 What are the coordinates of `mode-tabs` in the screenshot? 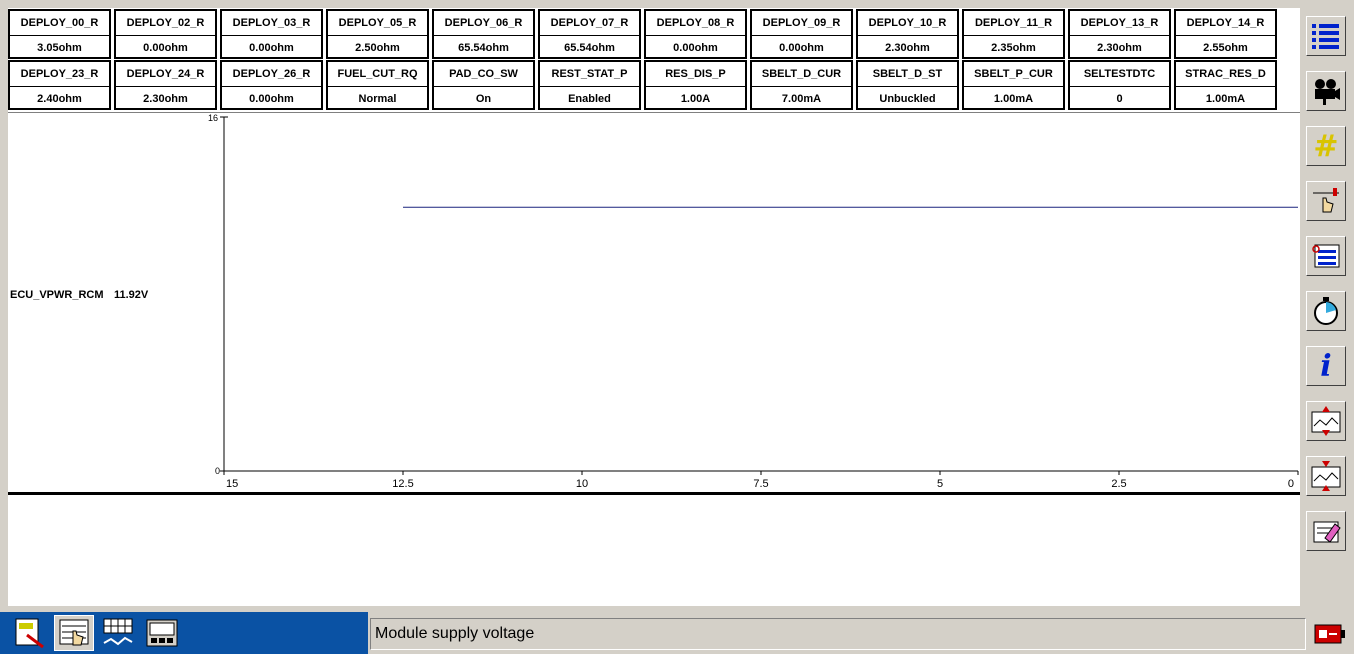 It's located at (184, 633).